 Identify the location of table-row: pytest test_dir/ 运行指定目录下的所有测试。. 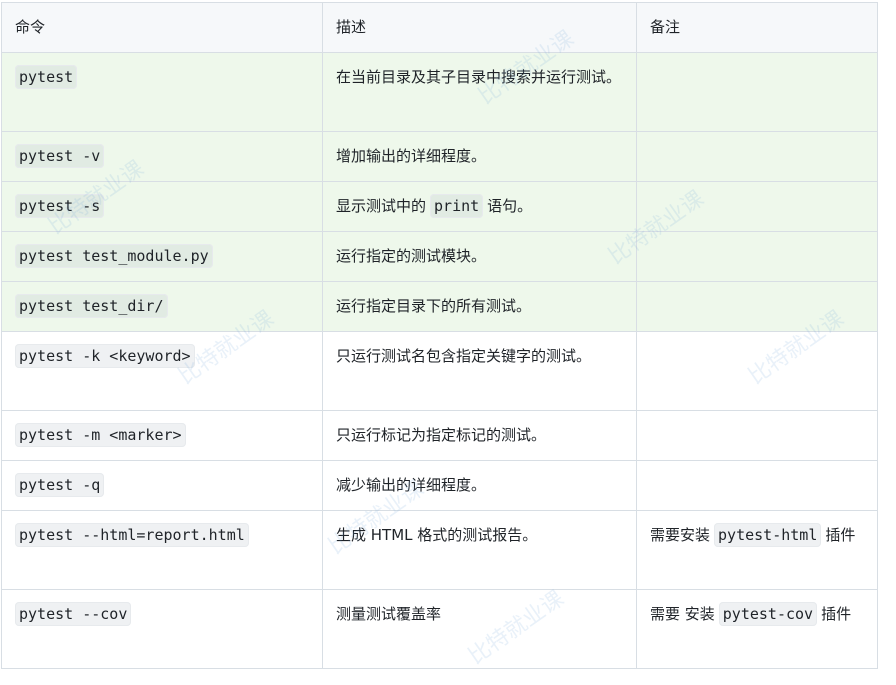
(439, 306).